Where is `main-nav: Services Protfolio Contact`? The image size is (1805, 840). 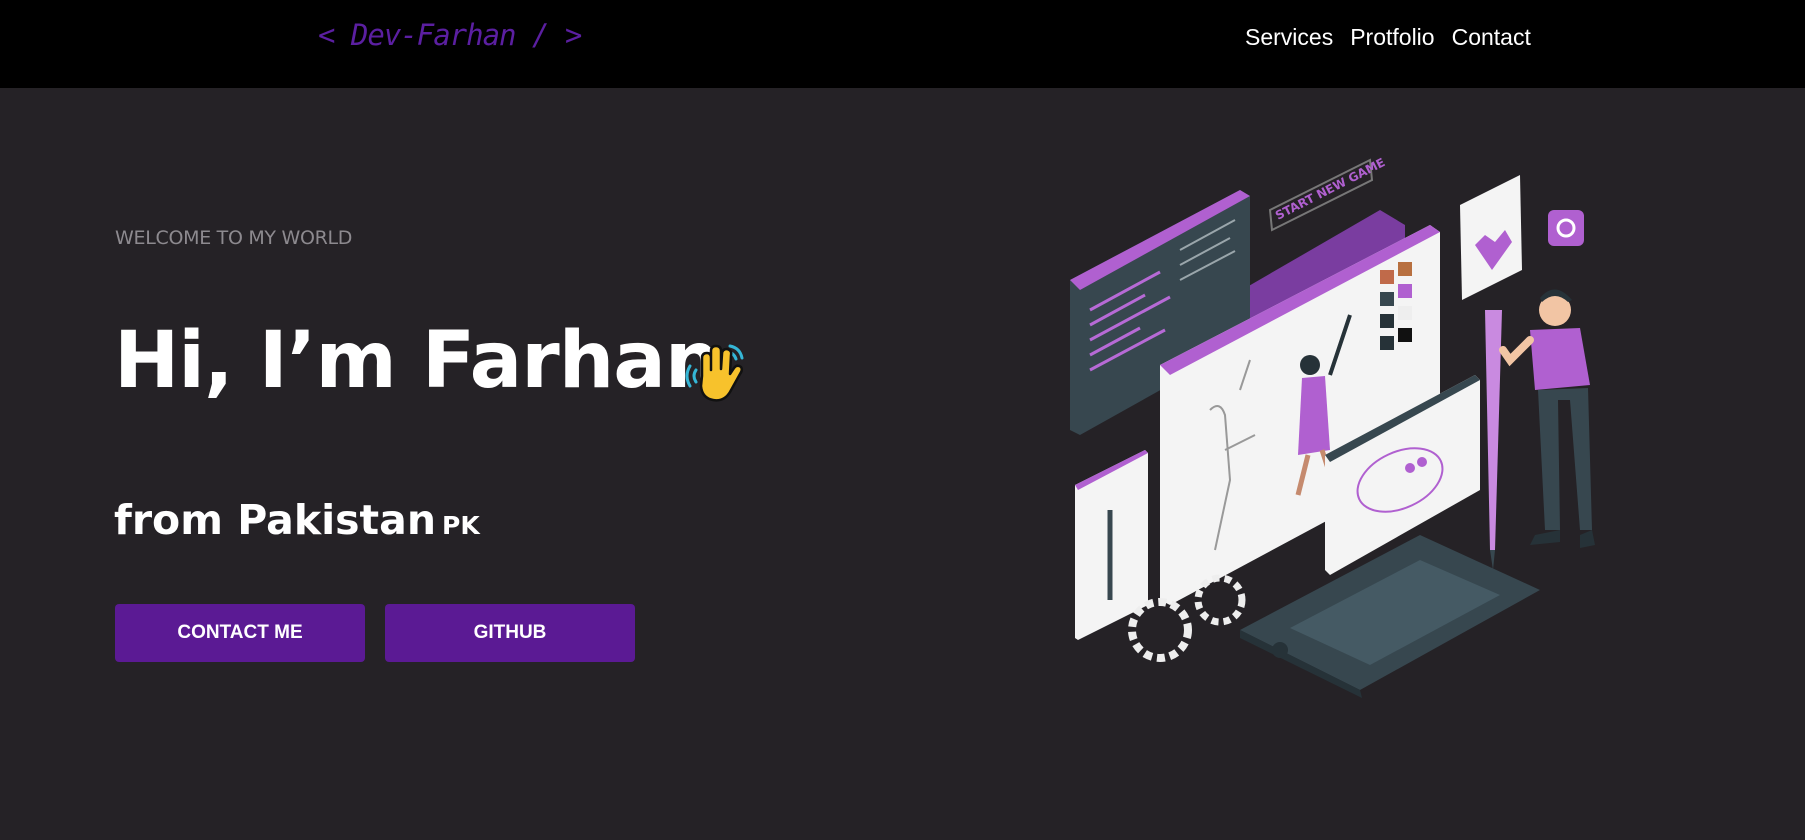
main-nav: Services Protfolio Contact is located at coordinates (1388, 37).